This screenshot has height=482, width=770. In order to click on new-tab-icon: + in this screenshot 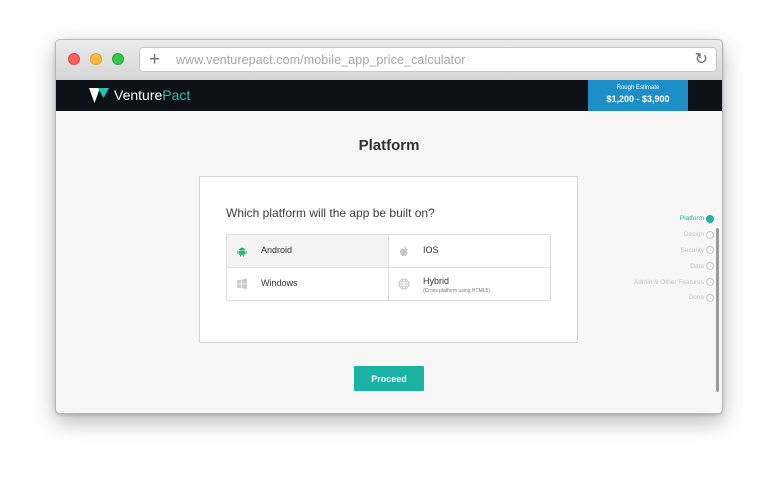, I will do `click(154, 59)`.